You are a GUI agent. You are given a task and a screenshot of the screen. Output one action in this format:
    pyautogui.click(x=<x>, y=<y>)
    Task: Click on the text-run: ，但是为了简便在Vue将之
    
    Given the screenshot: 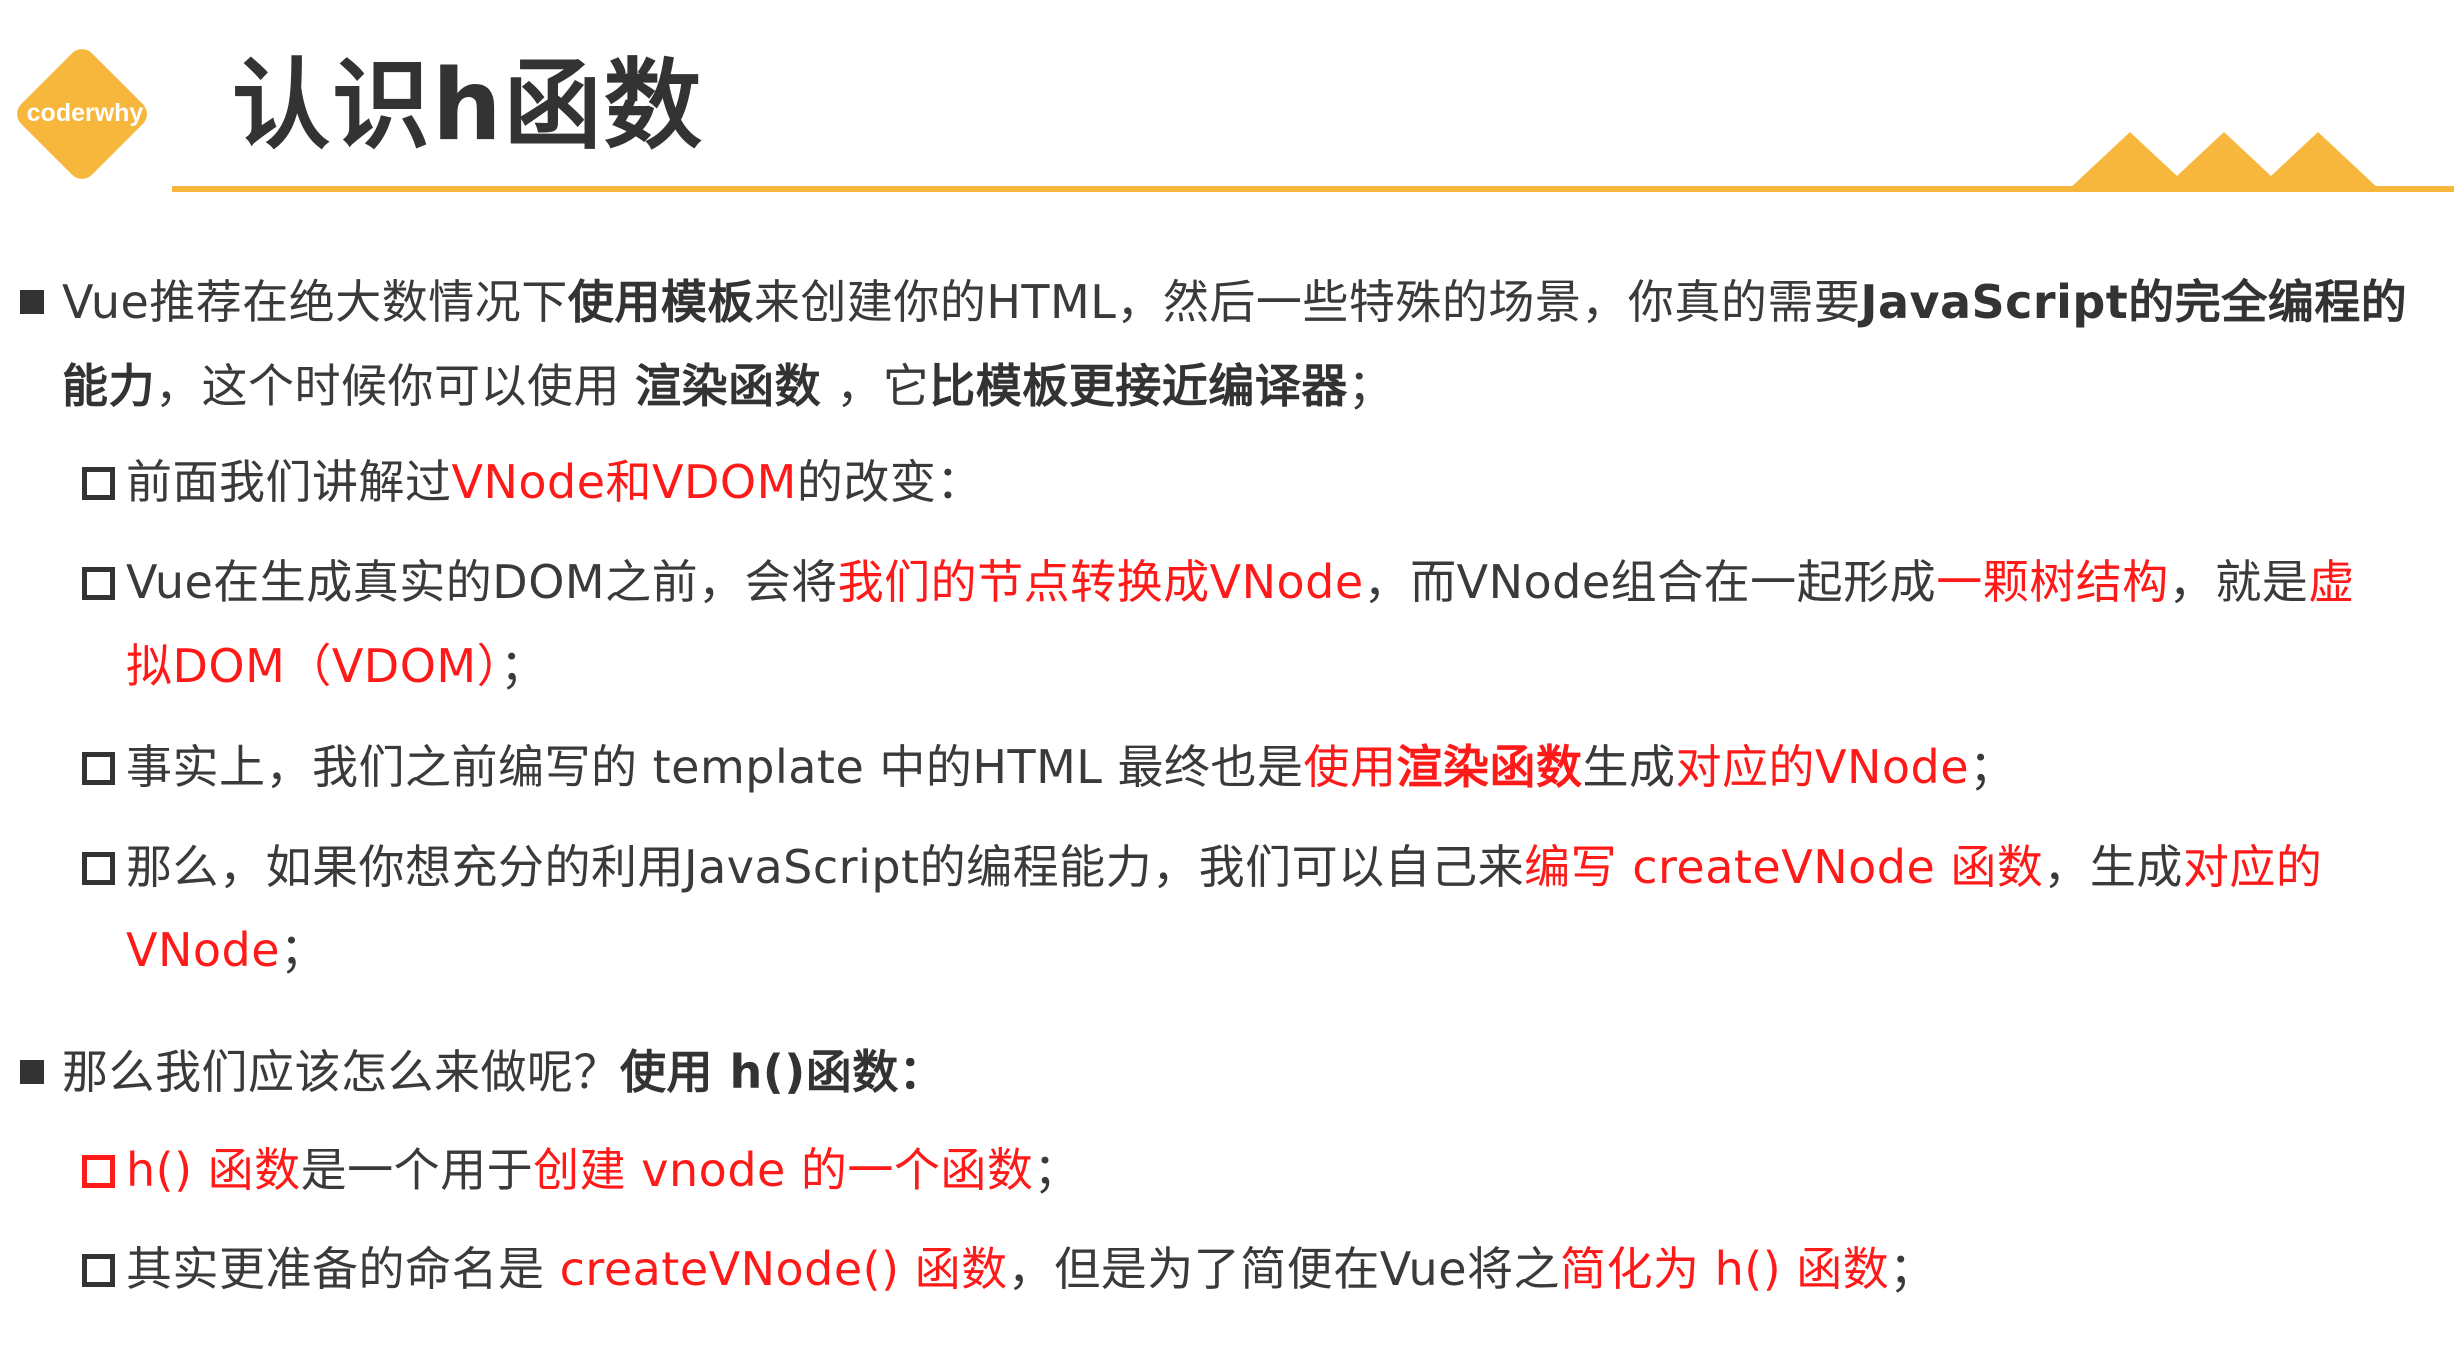 What is the action you would take?
    pyautogui.click(x=1283, y=1269)
    